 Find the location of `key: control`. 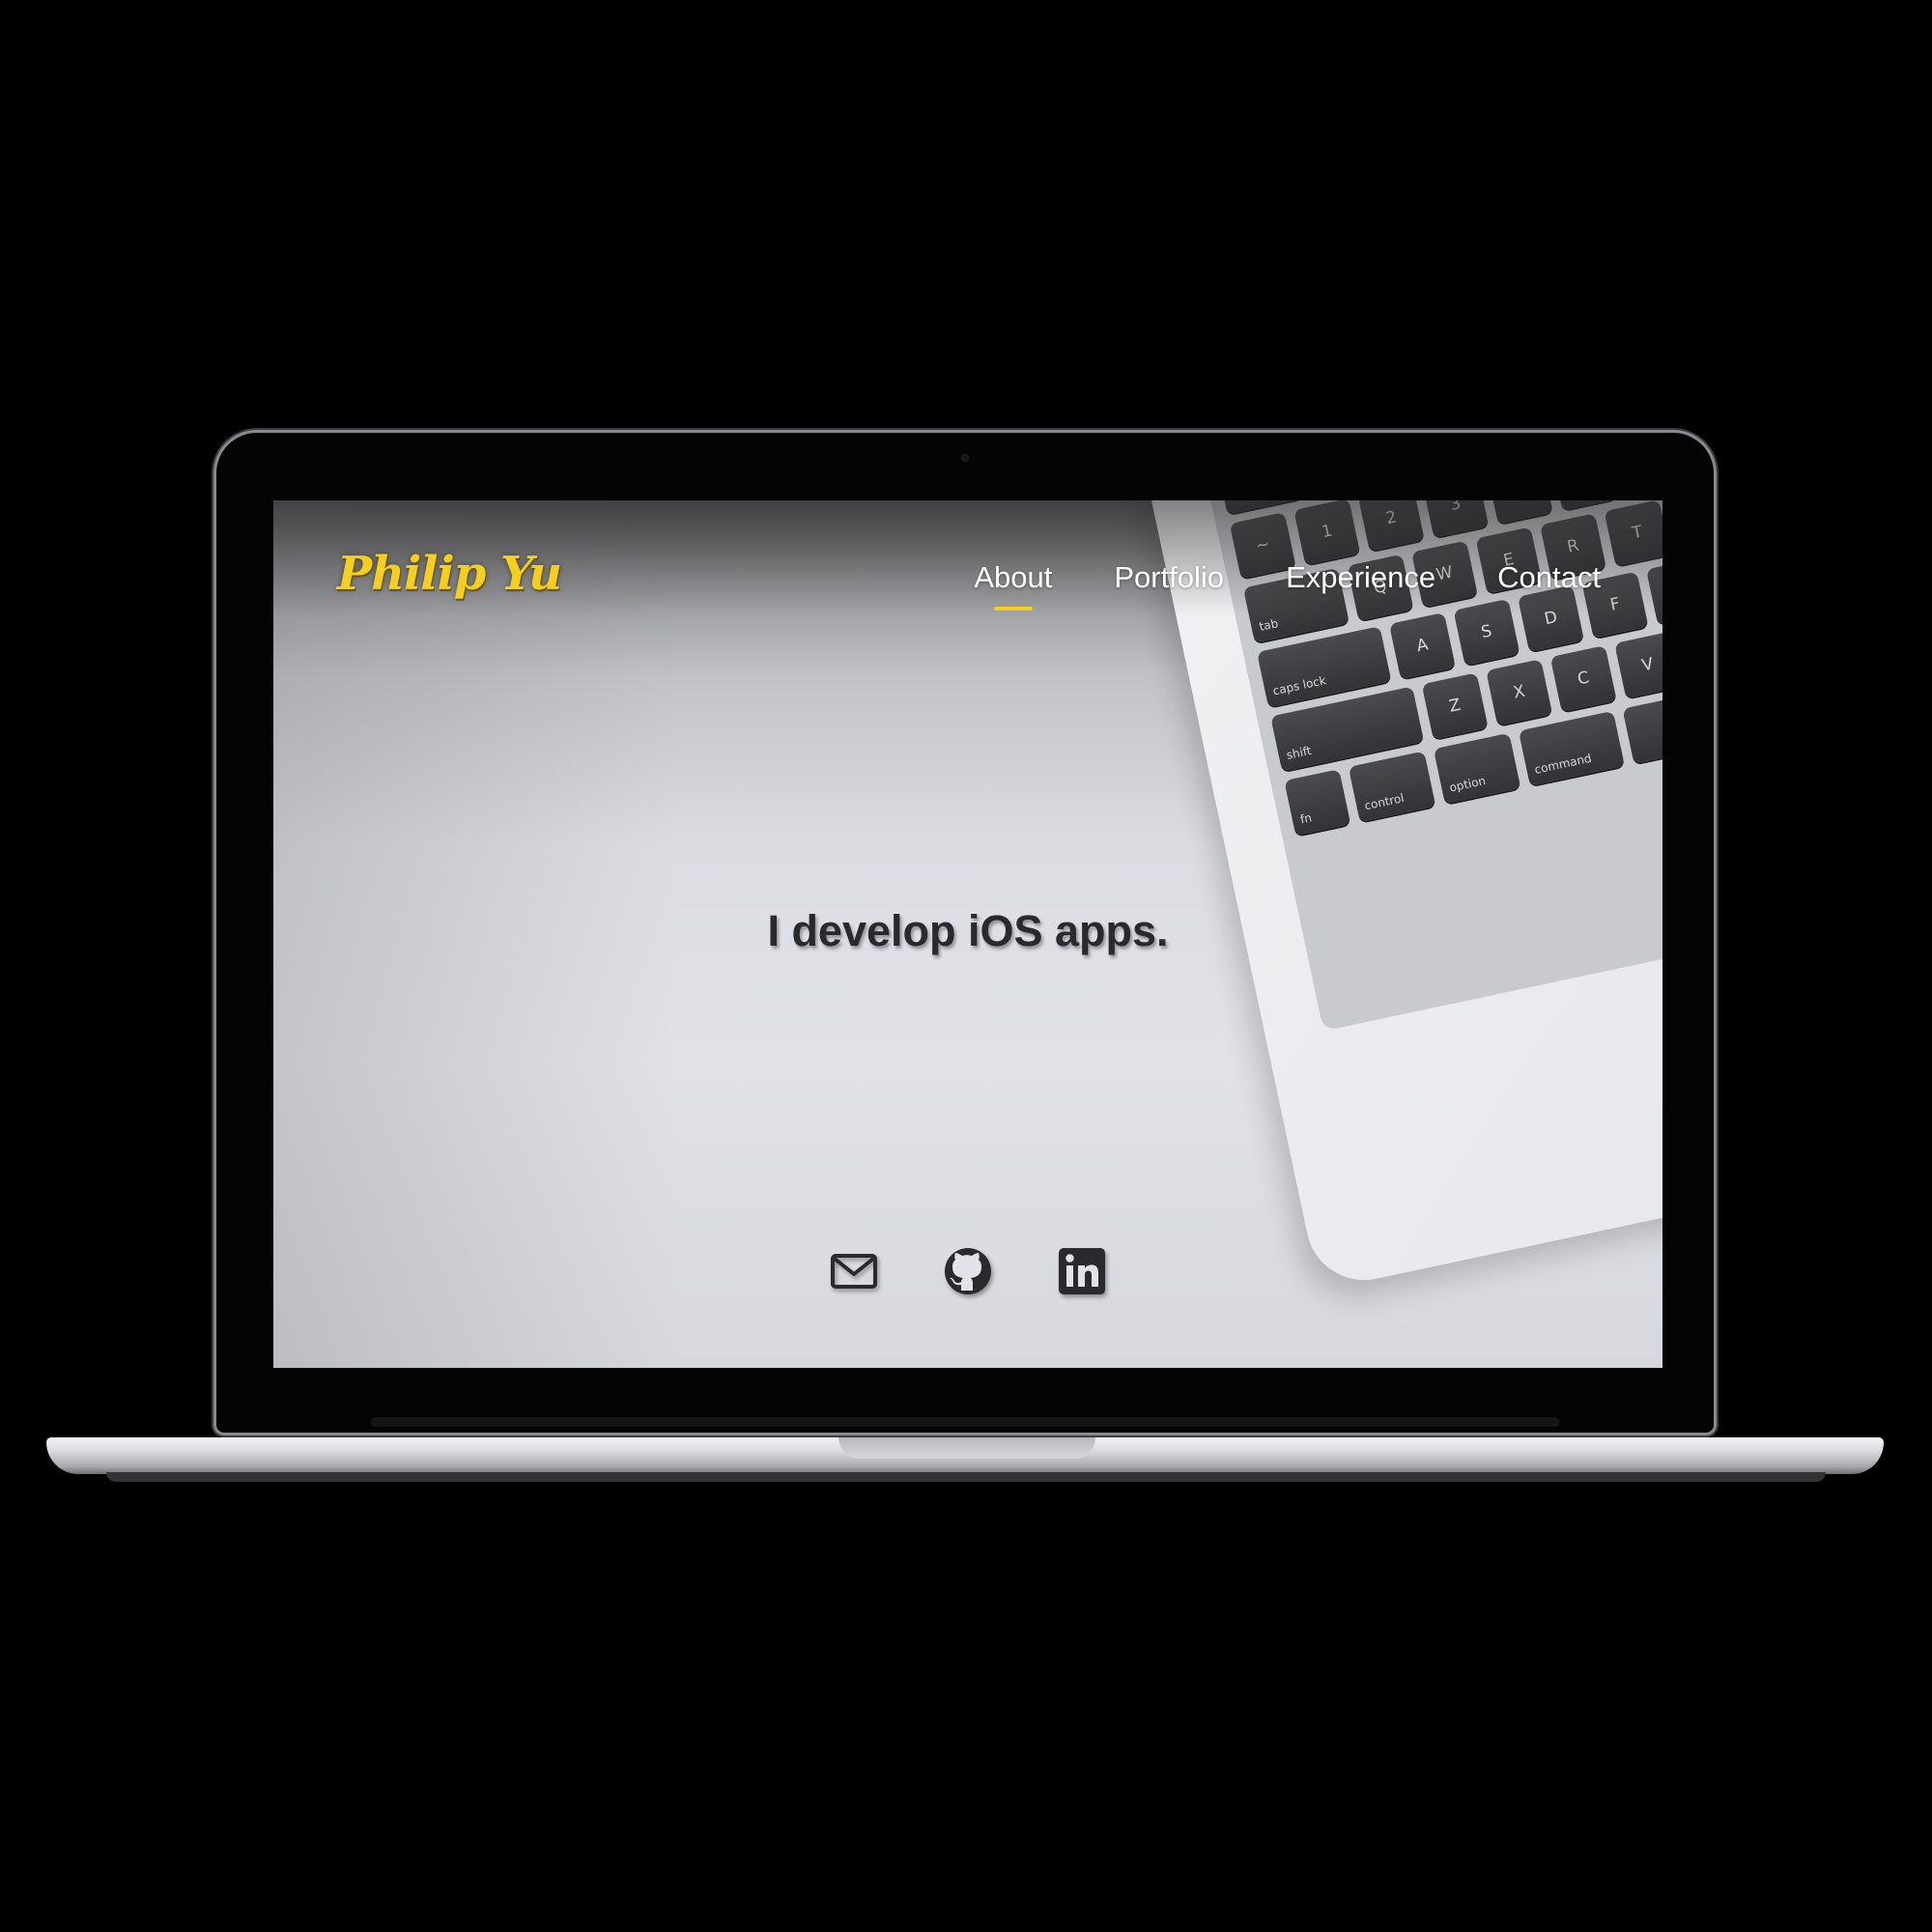

key: control is located at coordinates (1392, 786).